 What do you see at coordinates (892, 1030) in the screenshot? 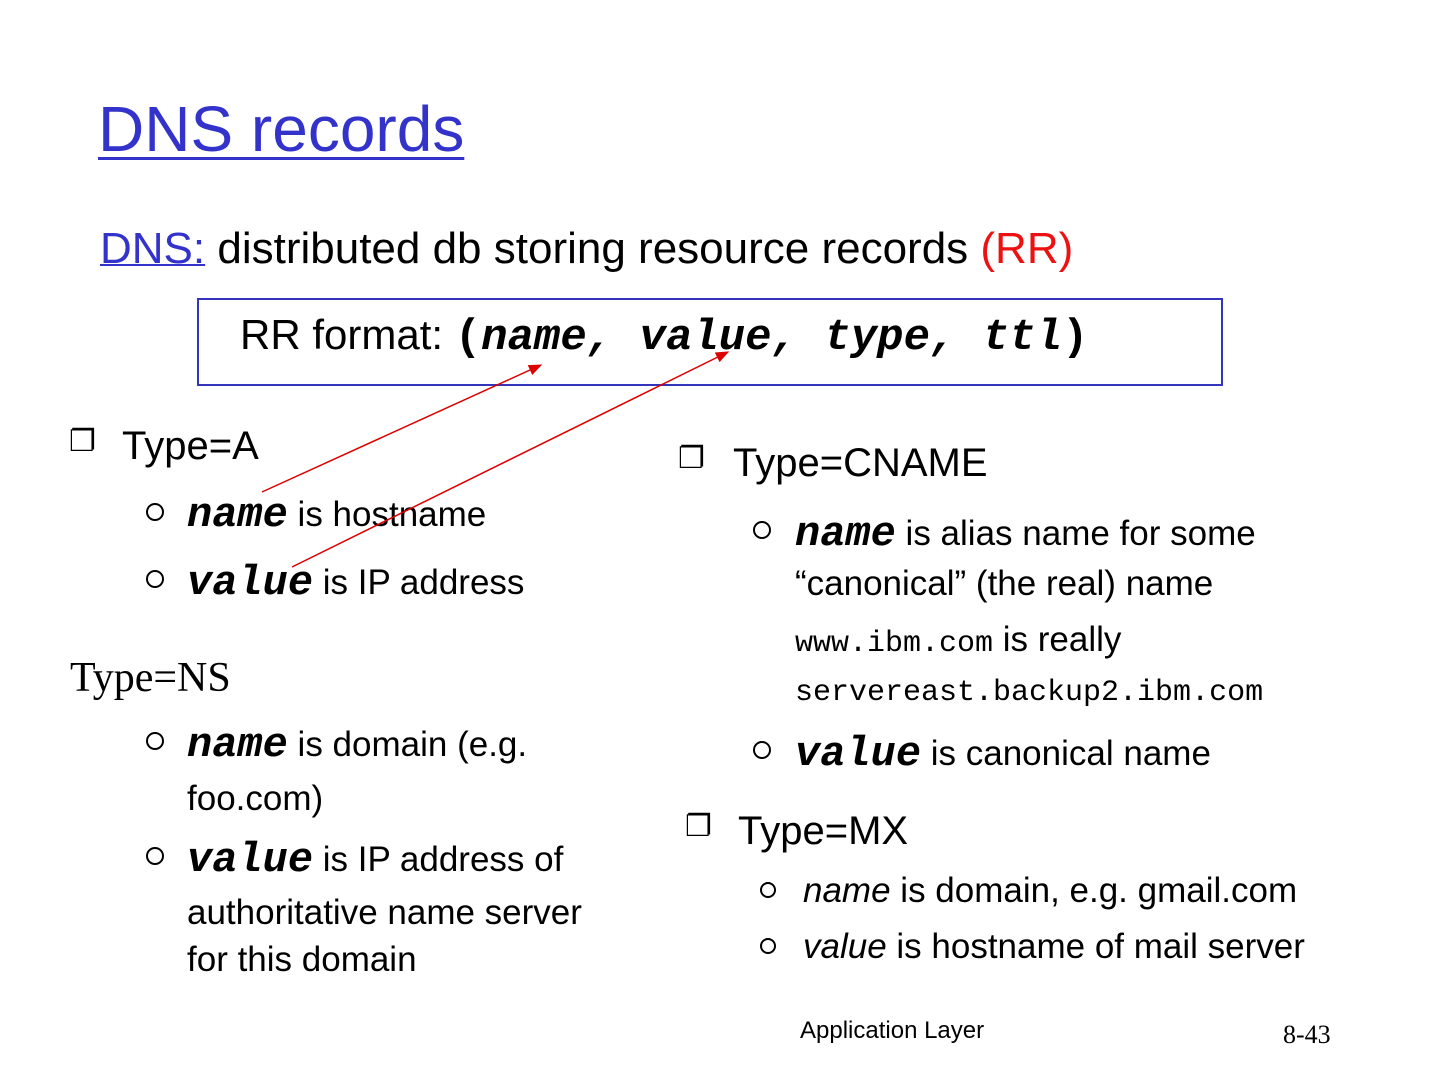
I see `footer-label: Application Layer` at bounding box center [892, 1030].